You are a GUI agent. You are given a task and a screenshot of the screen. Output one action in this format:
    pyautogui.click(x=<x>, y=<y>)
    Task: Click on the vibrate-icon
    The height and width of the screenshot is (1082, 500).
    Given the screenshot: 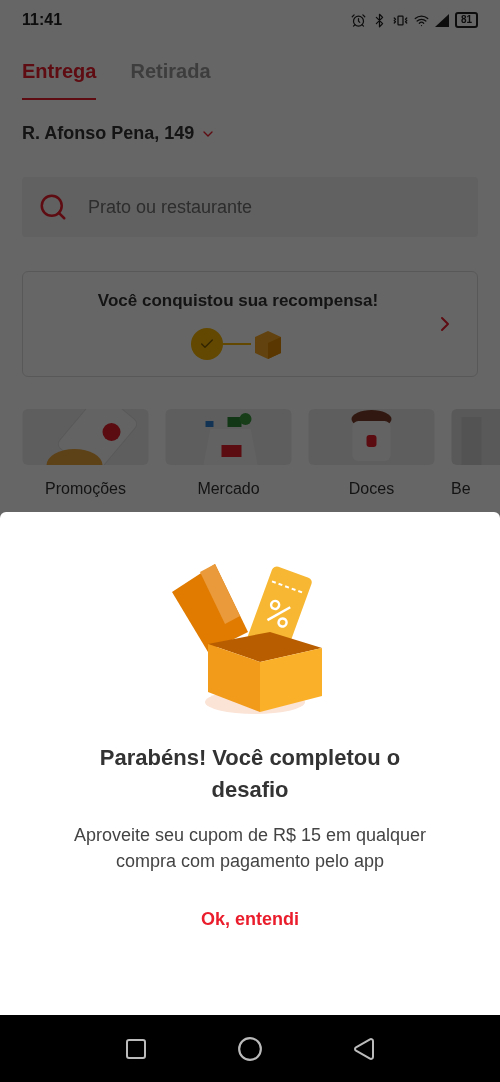 What is the action you would take?
    pyautogui.click(x=400, y=20)
    